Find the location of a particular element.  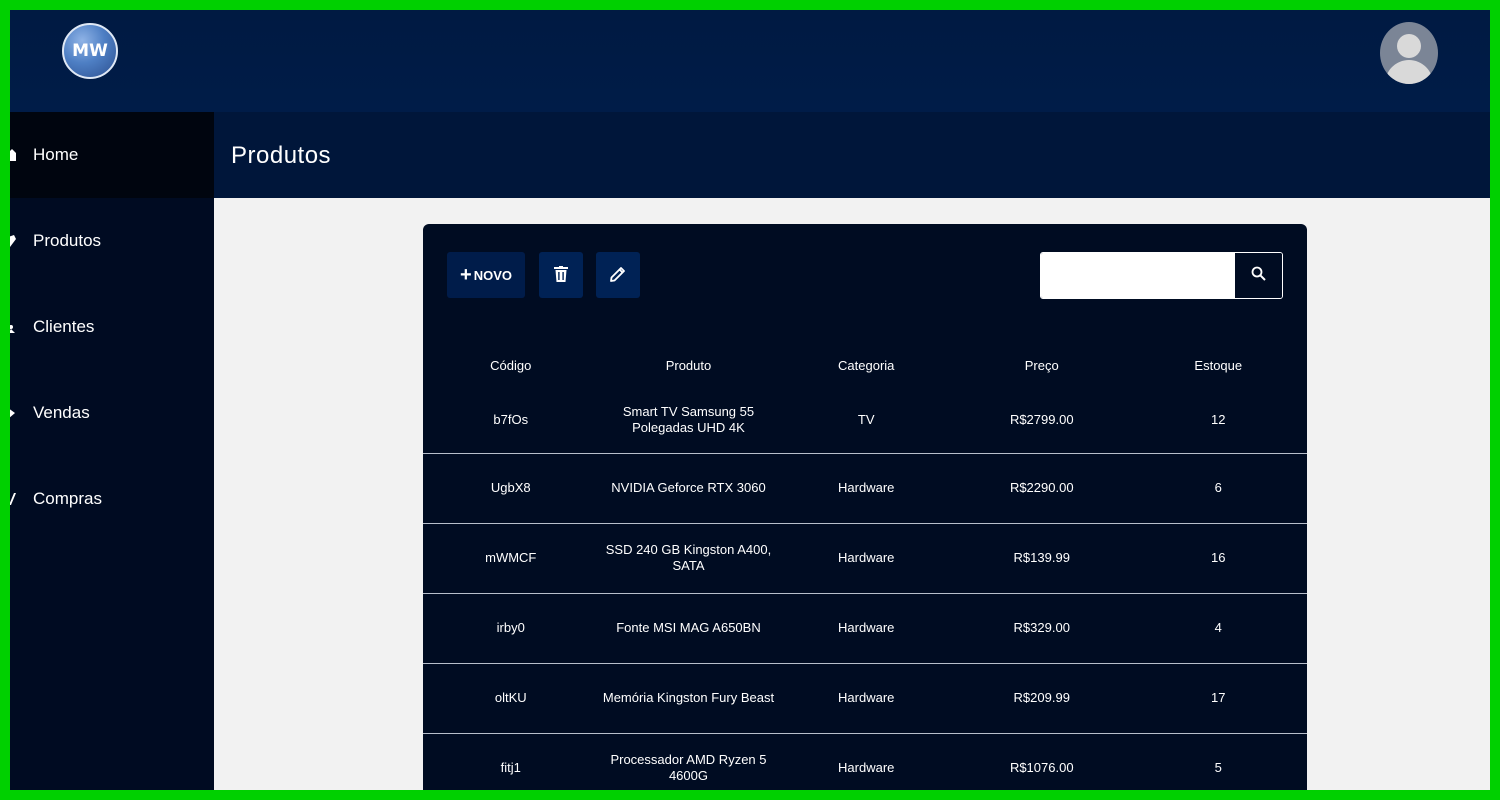

delete-button is located at coordinates (561, 275).